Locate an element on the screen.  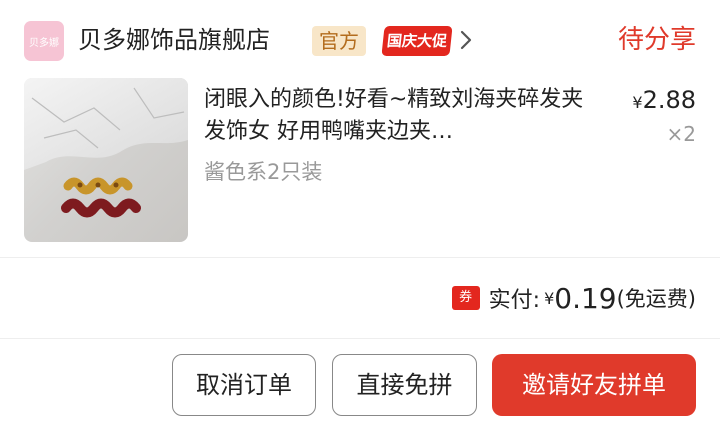
paid-currency: ¥ is located at coordinates (549, 298).